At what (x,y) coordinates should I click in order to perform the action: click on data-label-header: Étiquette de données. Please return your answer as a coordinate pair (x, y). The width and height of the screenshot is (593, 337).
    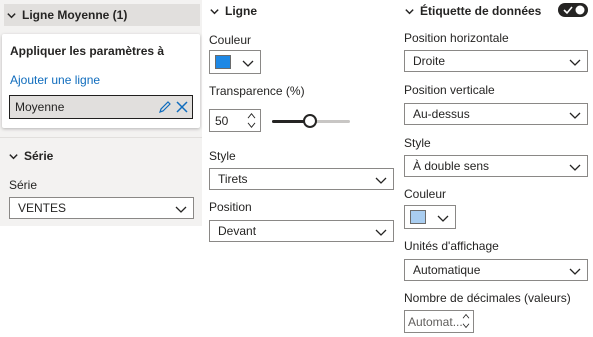
    Looking at the image, I should click on (472, 11).